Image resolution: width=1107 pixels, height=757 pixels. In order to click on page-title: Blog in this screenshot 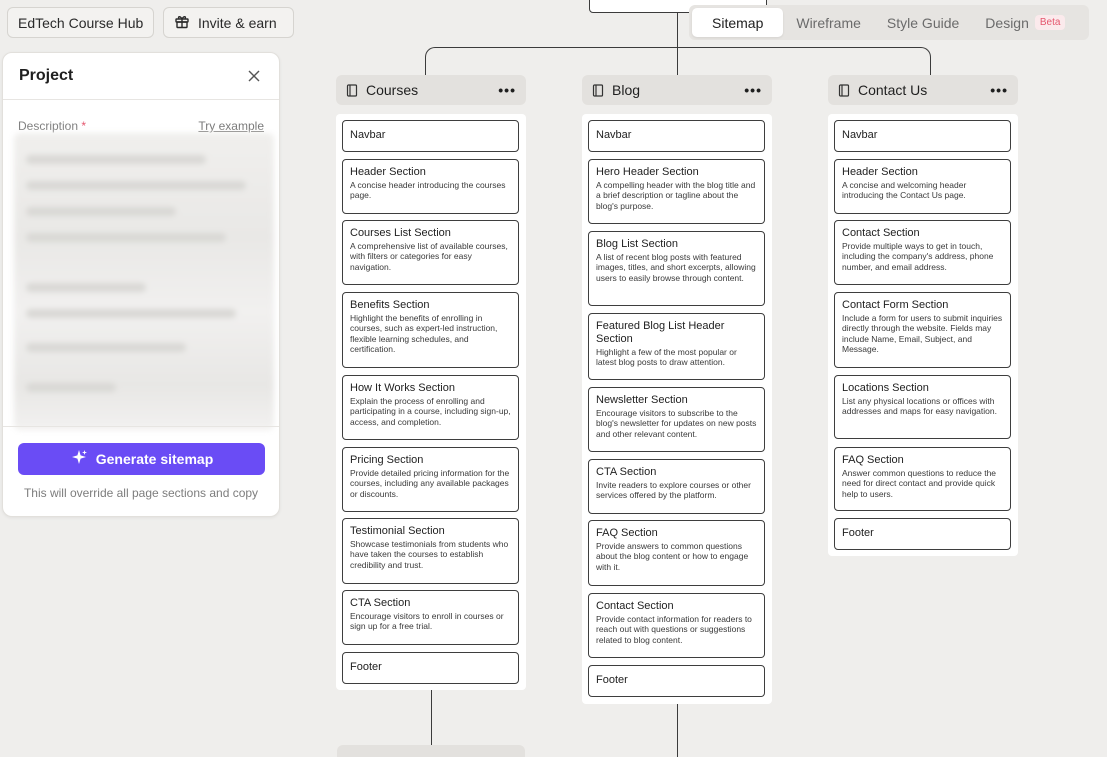, I will do `click(626, 90)`.